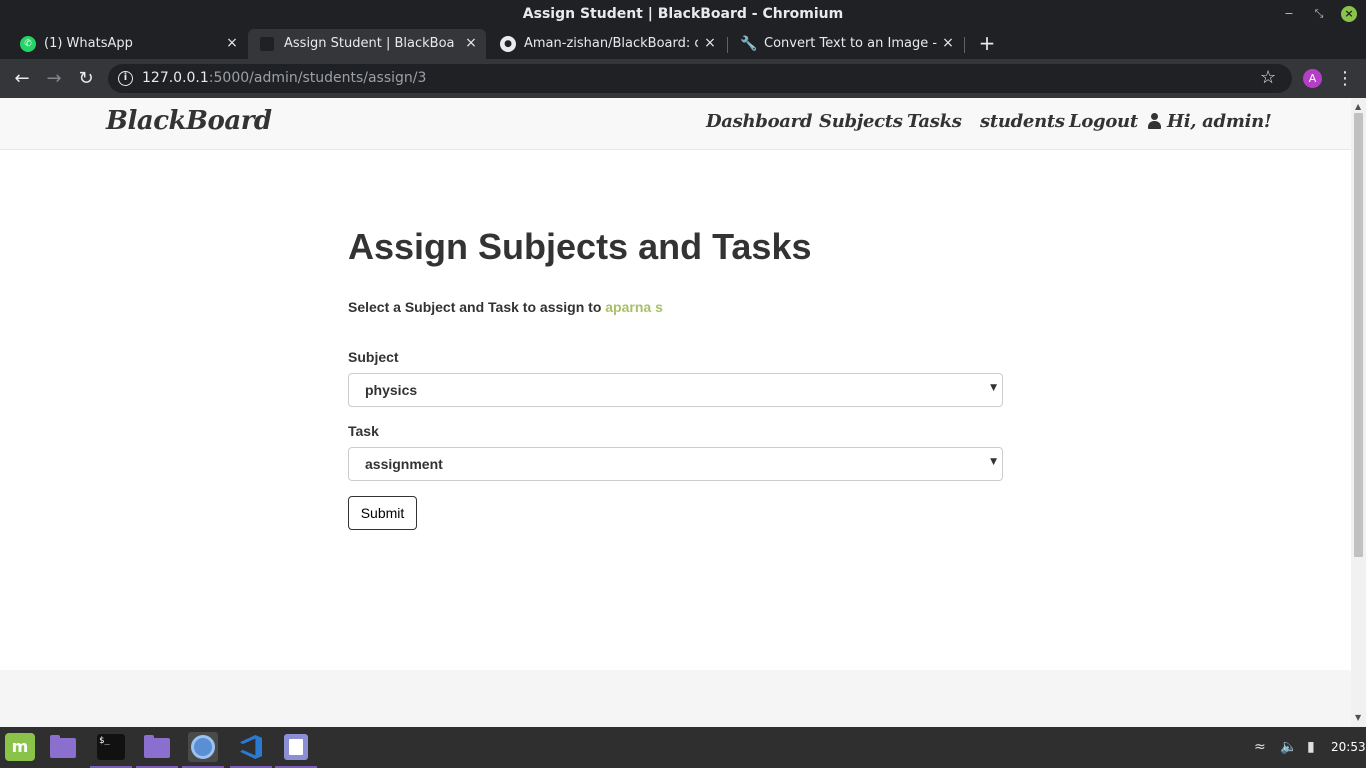 This screenshot has width=1366, height=768. I want to click on mint-menu-icon: m, so click(20, 747).